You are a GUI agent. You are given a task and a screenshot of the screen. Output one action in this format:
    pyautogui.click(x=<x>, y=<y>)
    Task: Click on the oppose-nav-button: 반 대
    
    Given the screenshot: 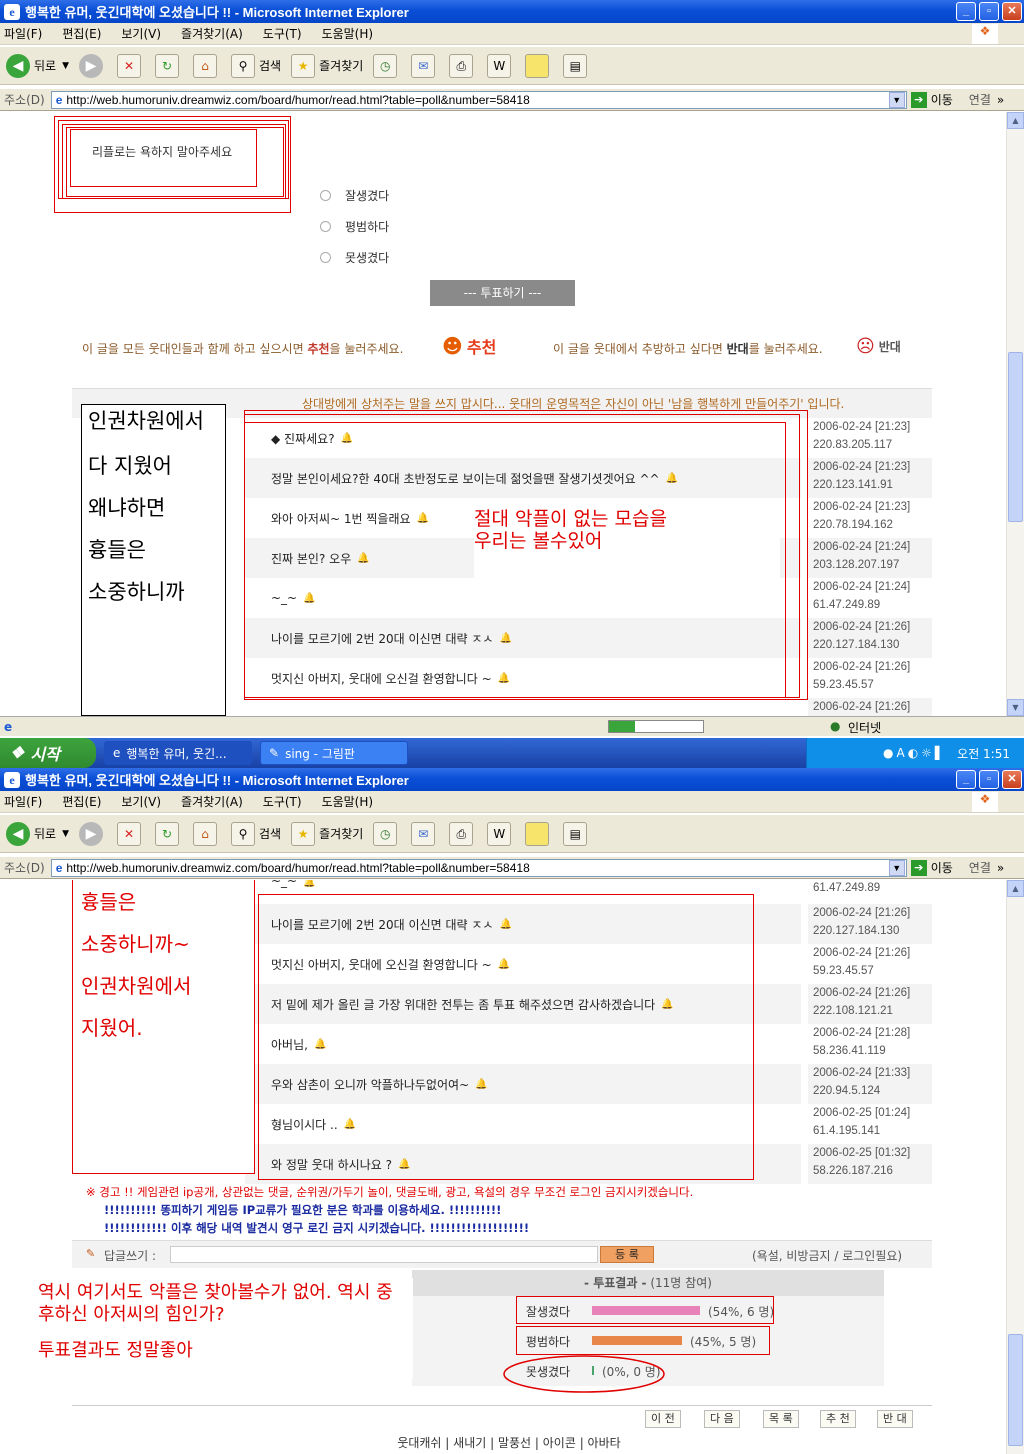 What is the action you would take?
    pyautogui.click(x=895, y=1419)
    